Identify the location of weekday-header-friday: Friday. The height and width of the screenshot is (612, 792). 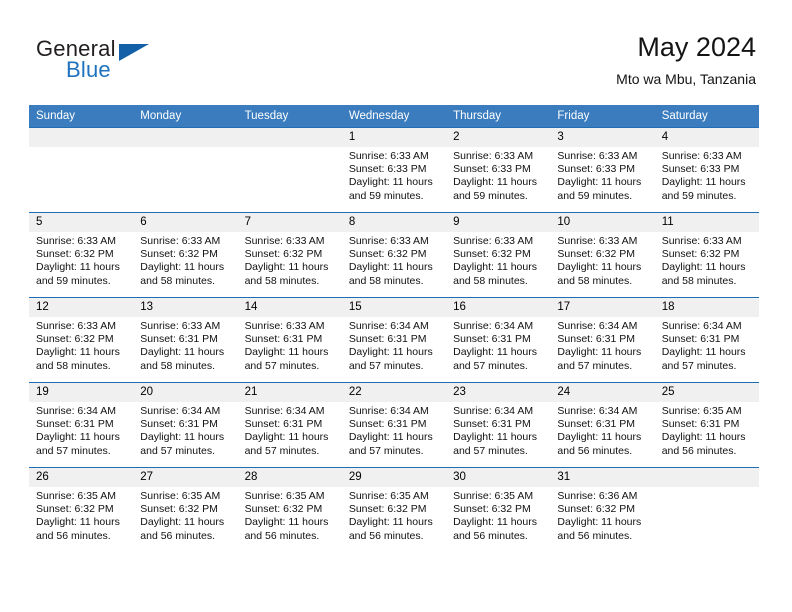
(602, 116).